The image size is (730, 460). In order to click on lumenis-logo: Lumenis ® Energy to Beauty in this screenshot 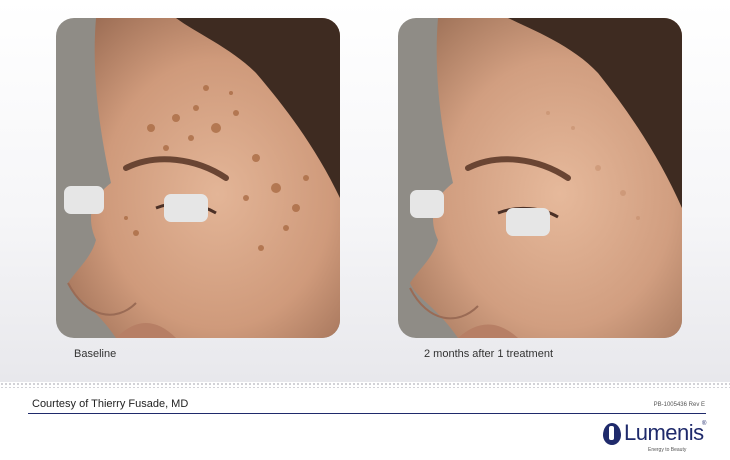, I will do `click(656, 439)`.